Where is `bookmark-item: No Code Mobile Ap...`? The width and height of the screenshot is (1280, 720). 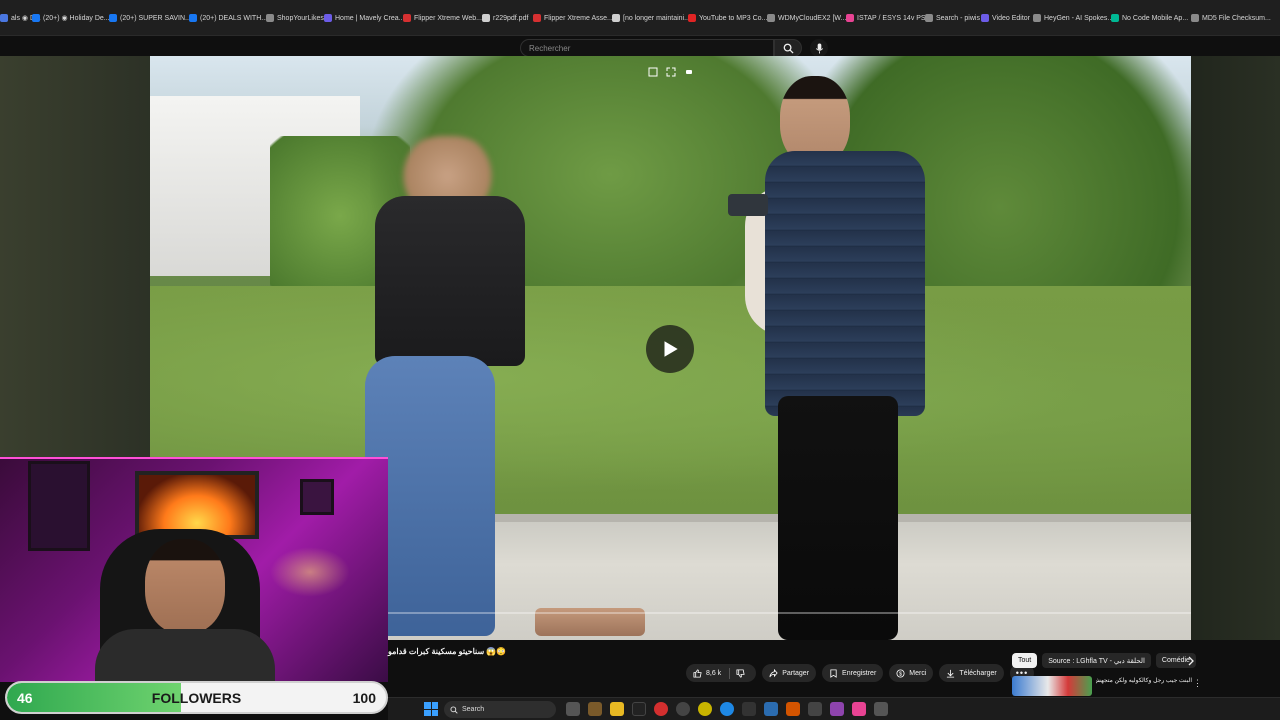 bookmark-item: No Code Mobile Ap... is located at coordinates (1149, 18).